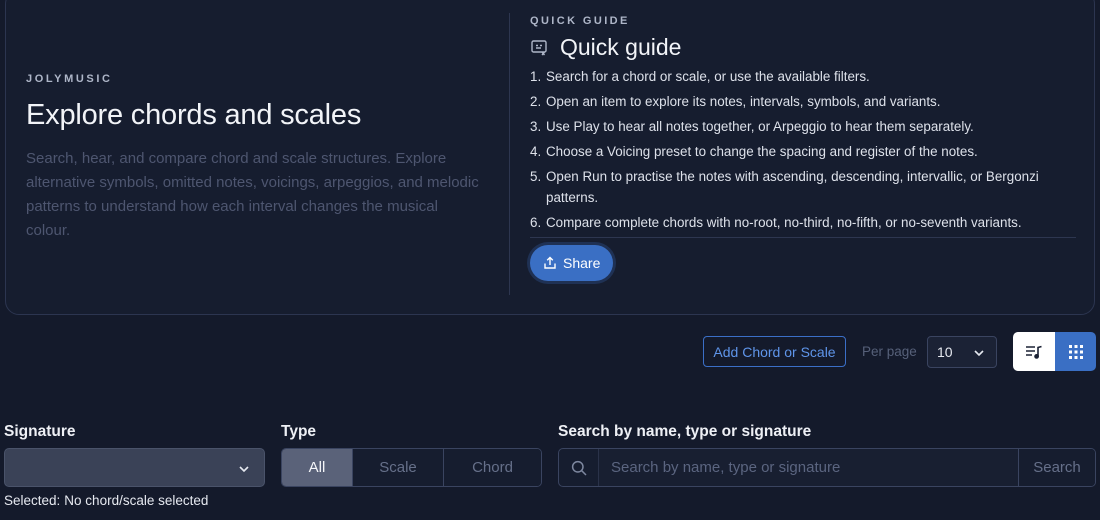  What do you see at coordinates (550, 351) in the screenshot?
I see `list-toolbar: Add Chord or Scale Per page 10` at bounding box center [550, 351].